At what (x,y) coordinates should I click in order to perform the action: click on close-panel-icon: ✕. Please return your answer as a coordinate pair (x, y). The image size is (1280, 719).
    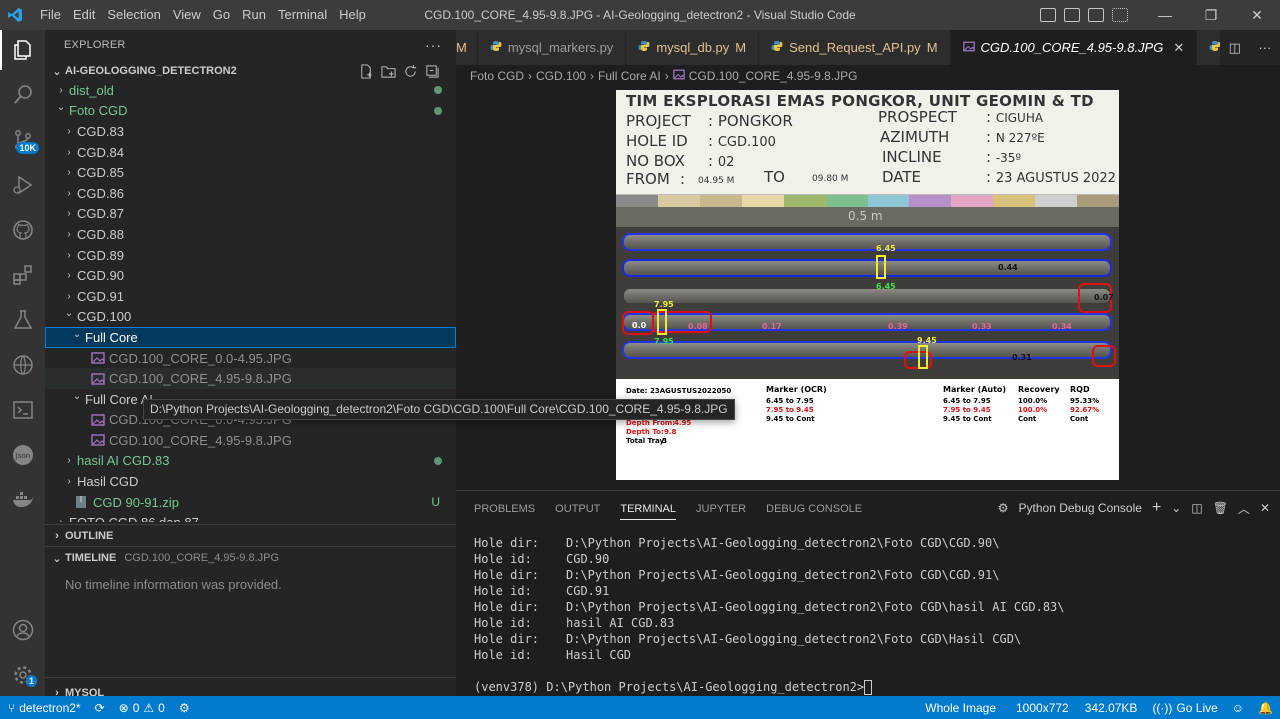
    Looking at the image, I should click on (1265, 508).